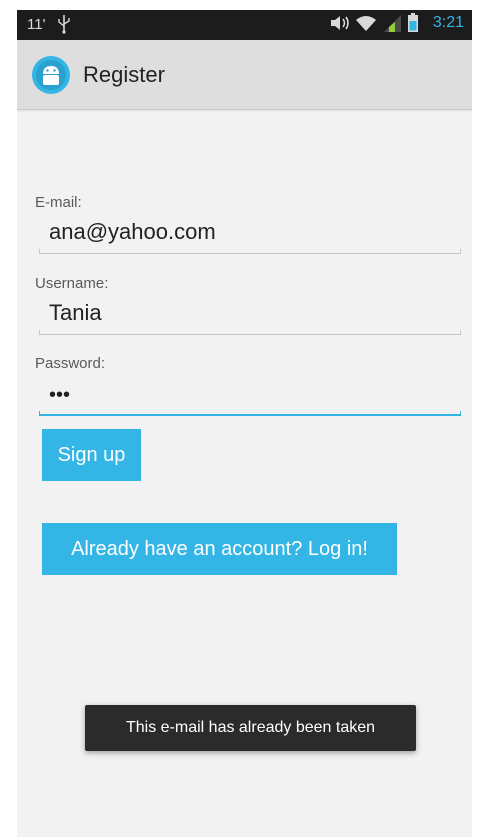 The height and width of the screenshot is (837, 489). I want to click on username-value: Tania, so click(75, 312).